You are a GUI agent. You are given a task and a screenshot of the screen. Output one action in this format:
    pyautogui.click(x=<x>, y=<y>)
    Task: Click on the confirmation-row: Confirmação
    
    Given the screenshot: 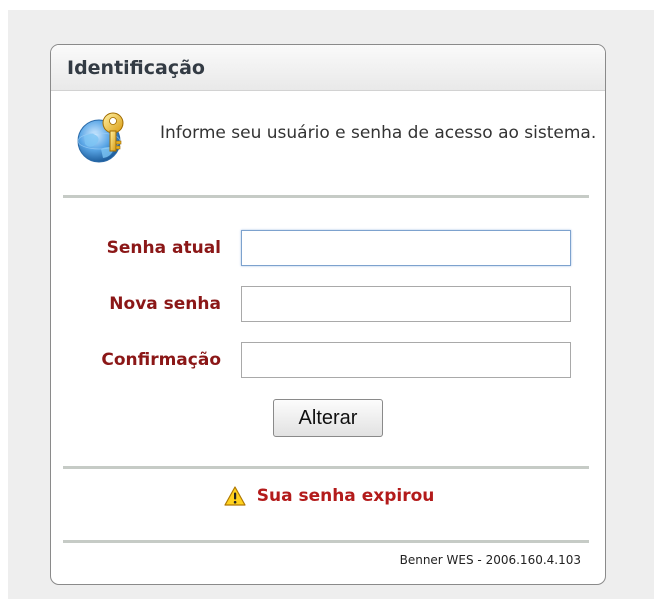 What is the action you would take?
    pyautogui.click(x=328, y=360)
    